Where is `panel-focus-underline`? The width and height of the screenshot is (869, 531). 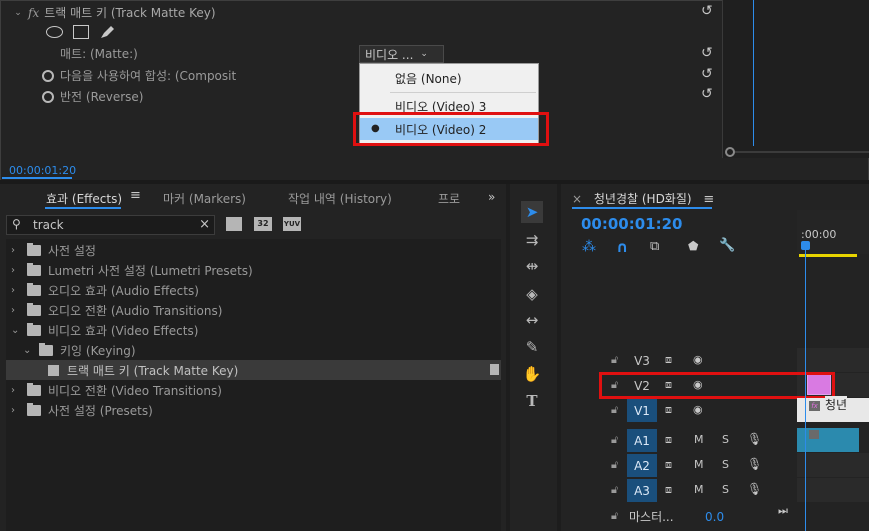 panel-focus-underline is located at coordinates (37, 178).